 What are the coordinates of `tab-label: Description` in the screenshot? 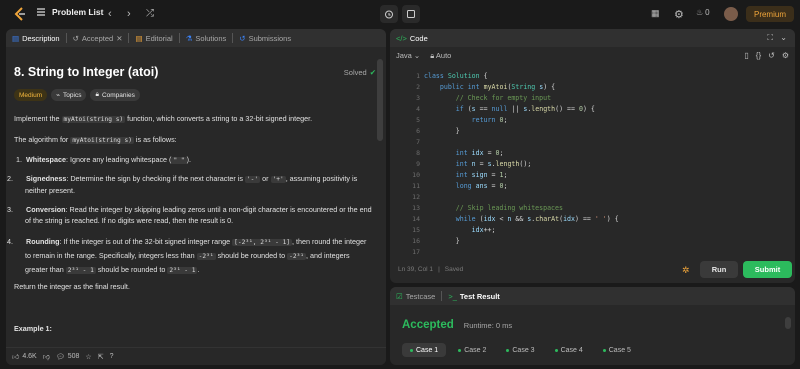 It's located at (41, 38).